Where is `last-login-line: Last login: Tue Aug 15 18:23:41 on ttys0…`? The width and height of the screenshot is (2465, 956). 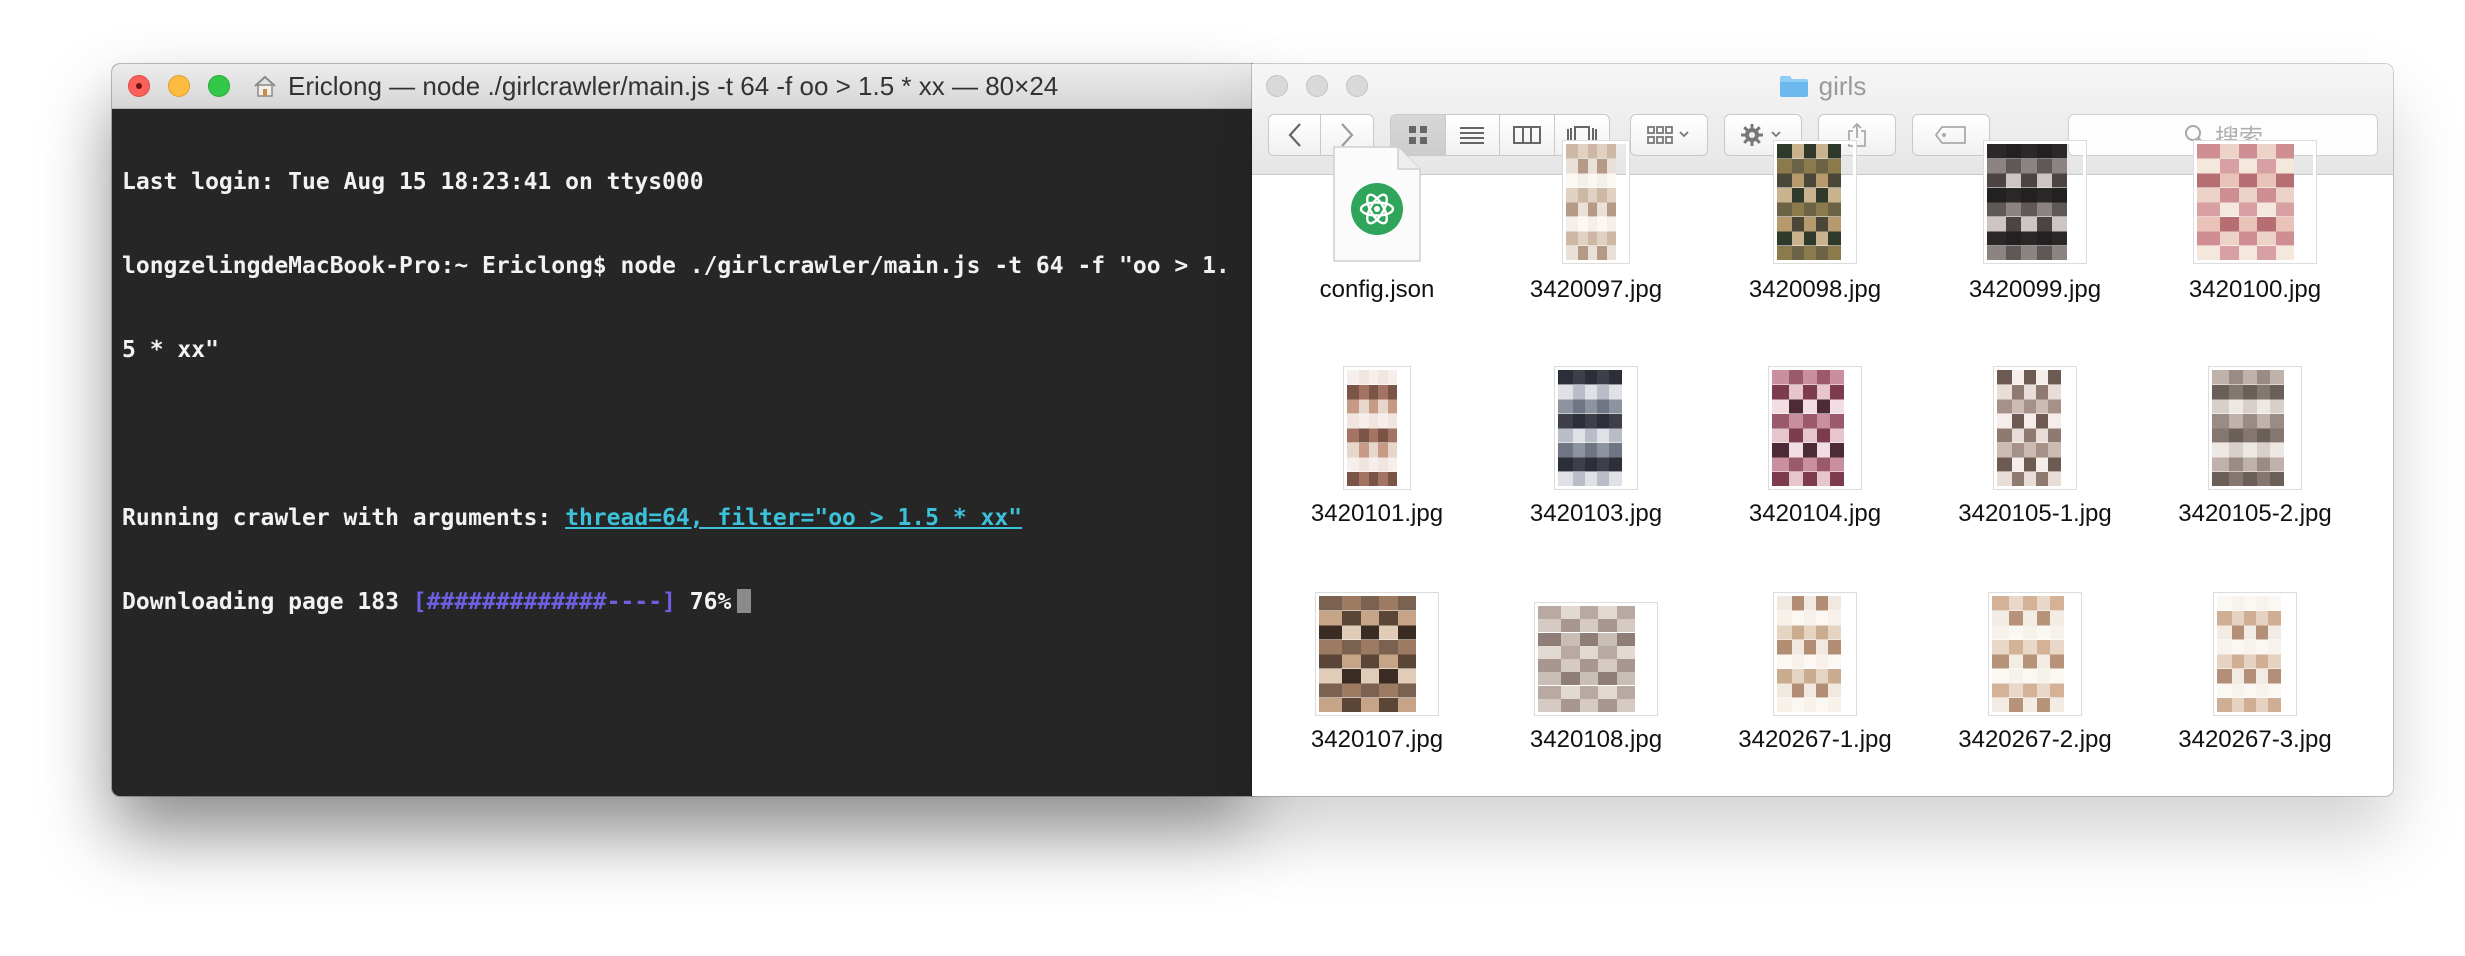 last-login-line: Last login: Tue Aug 15 18:23:41 on ttys0… is located at coordinates (413, 182).